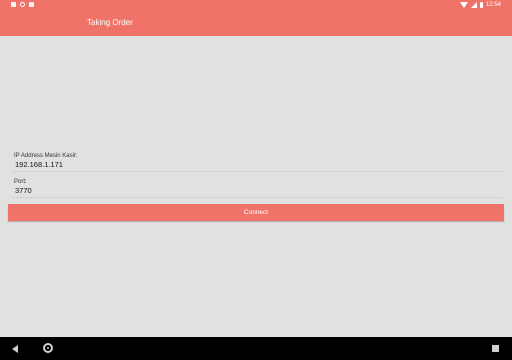 This screenshot has height=360, width=512. Describe the element at coordinates (31, 4) in the screenshot. I see `sd-card-icon` at that location.